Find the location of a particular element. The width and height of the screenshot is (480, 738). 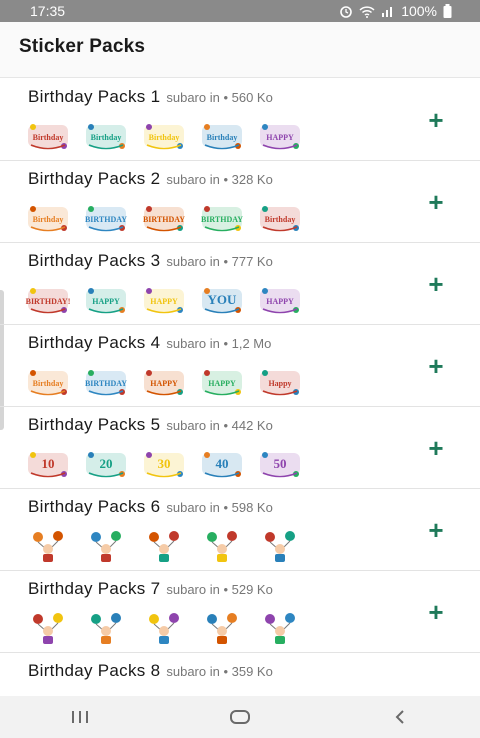

sticker-image: YOU is located at coordinates (222, 301).